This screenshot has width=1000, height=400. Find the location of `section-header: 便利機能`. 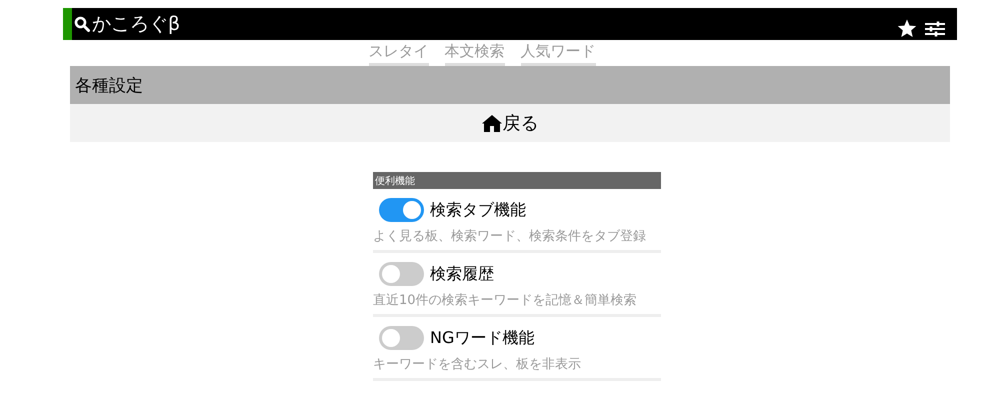

section-header: 便利機能 is located at coordinates (517, 180).